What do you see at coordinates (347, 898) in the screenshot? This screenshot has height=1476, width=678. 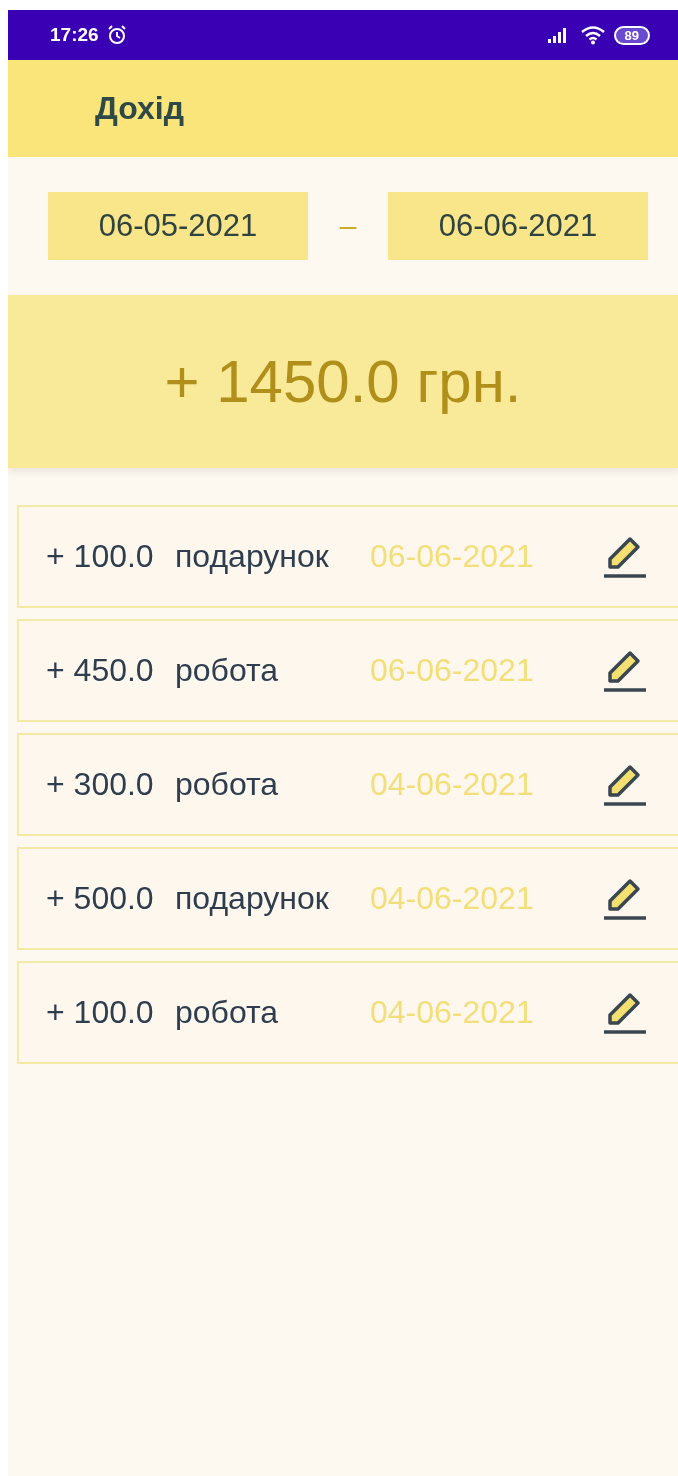 I see `income-entry: + 500.0 подарунок 04-06-2021` at bounding box center [347, 898].